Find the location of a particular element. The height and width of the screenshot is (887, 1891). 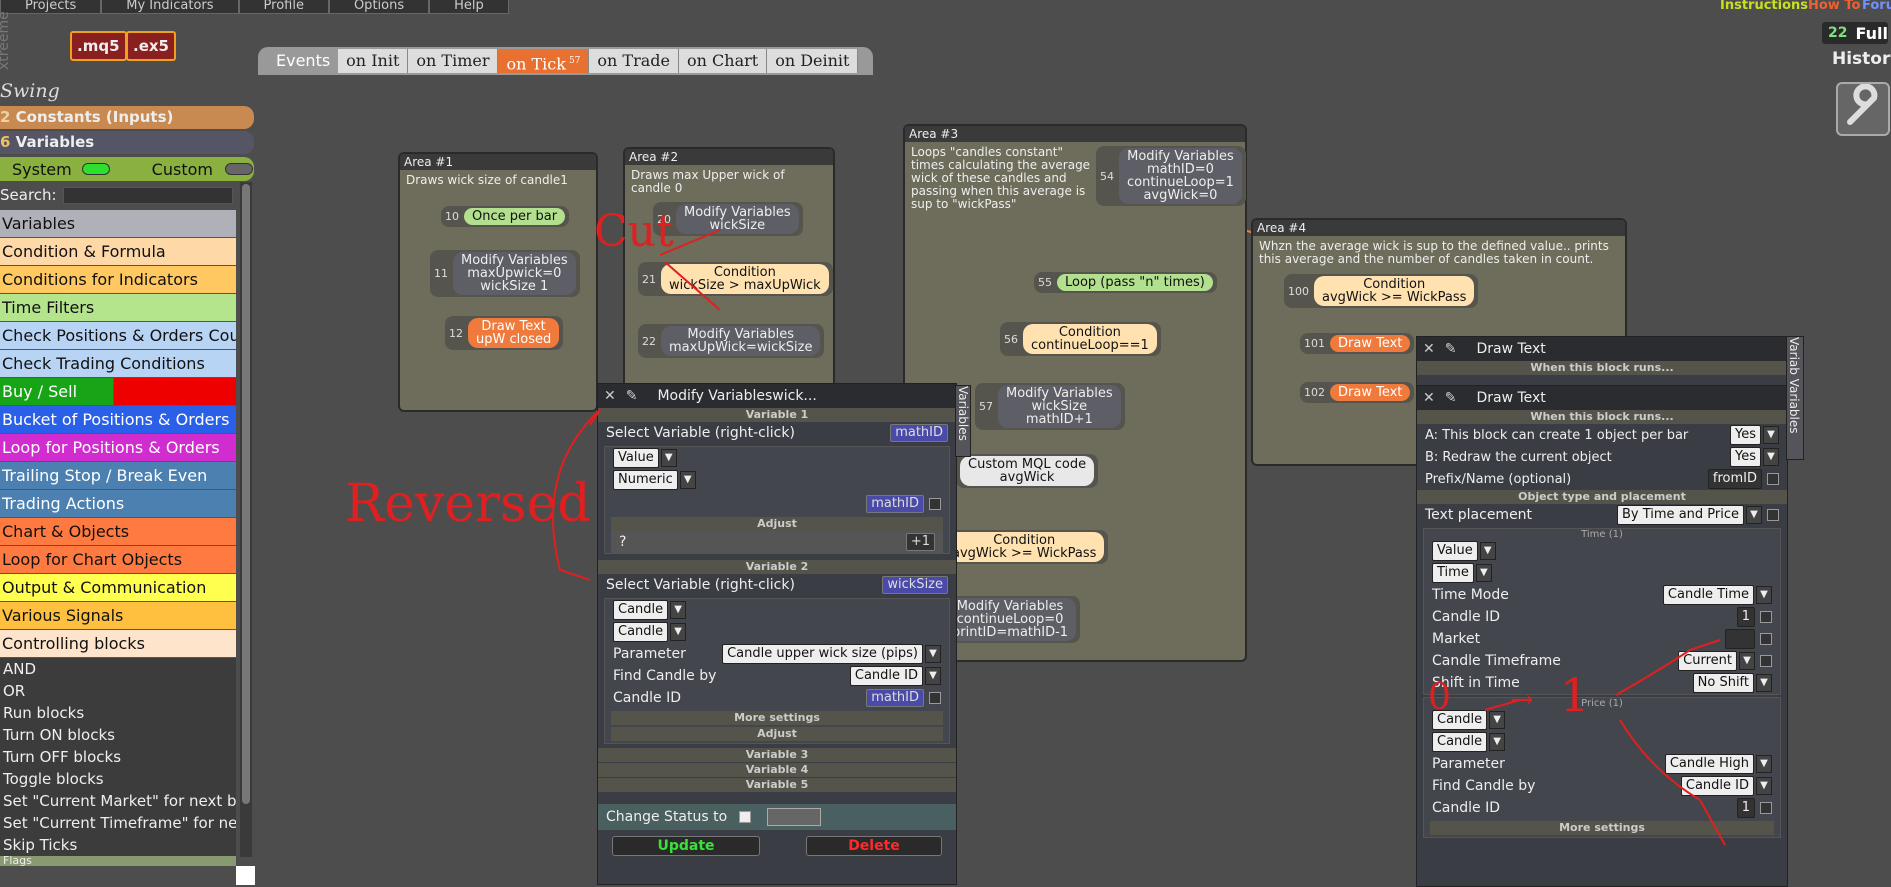

annotation-reversed: Reversed is located at coordinates (468, 504).